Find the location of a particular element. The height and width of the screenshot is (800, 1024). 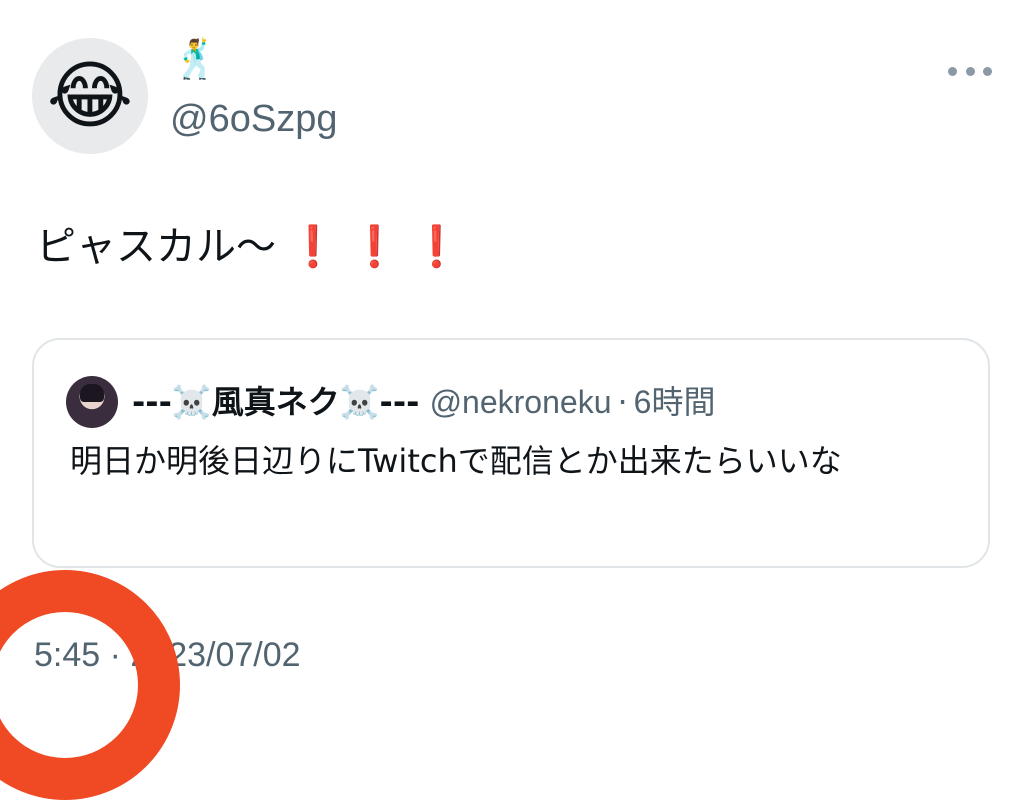

quoted-display-name: ---☠️風真ネク☠️--- is located at coordinates (275, 402).